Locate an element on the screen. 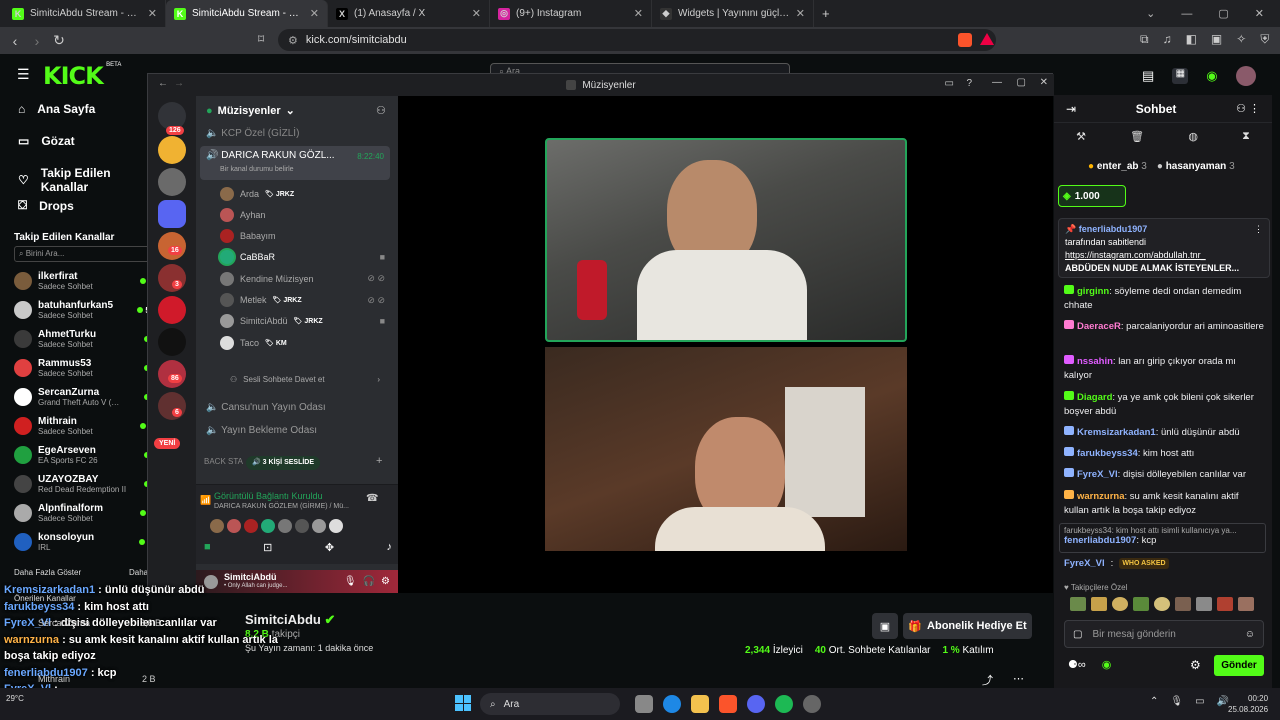  hammer-icon: ⚒ is located at coordinates (1081, 136).